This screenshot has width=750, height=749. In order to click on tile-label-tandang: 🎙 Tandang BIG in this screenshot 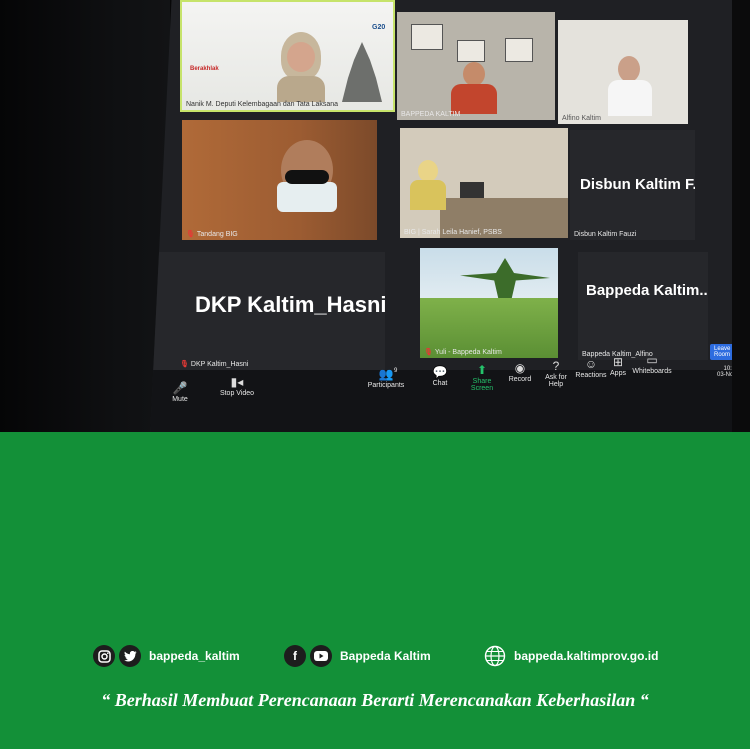, I will do `click(212, 234)`.